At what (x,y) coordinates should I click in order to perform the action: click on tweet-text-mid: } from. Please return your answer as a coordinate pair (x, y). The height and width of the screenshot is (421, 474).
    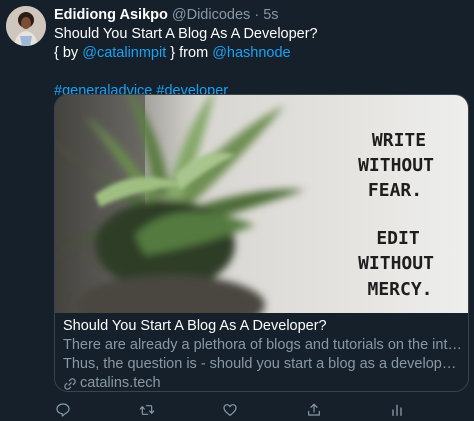
    Looking at the image, I should click on (189, 53).